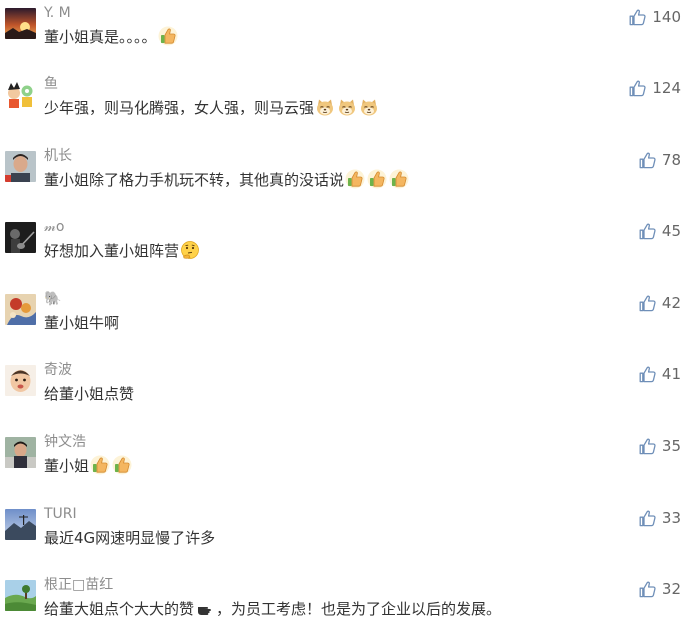 This screenshot has height=625, width=685. What do you see at coordinates (100, 37) in the screenshot?
I see `comment-text-segment: 董小姐真是。。。。` at bounding box center [100, 37].